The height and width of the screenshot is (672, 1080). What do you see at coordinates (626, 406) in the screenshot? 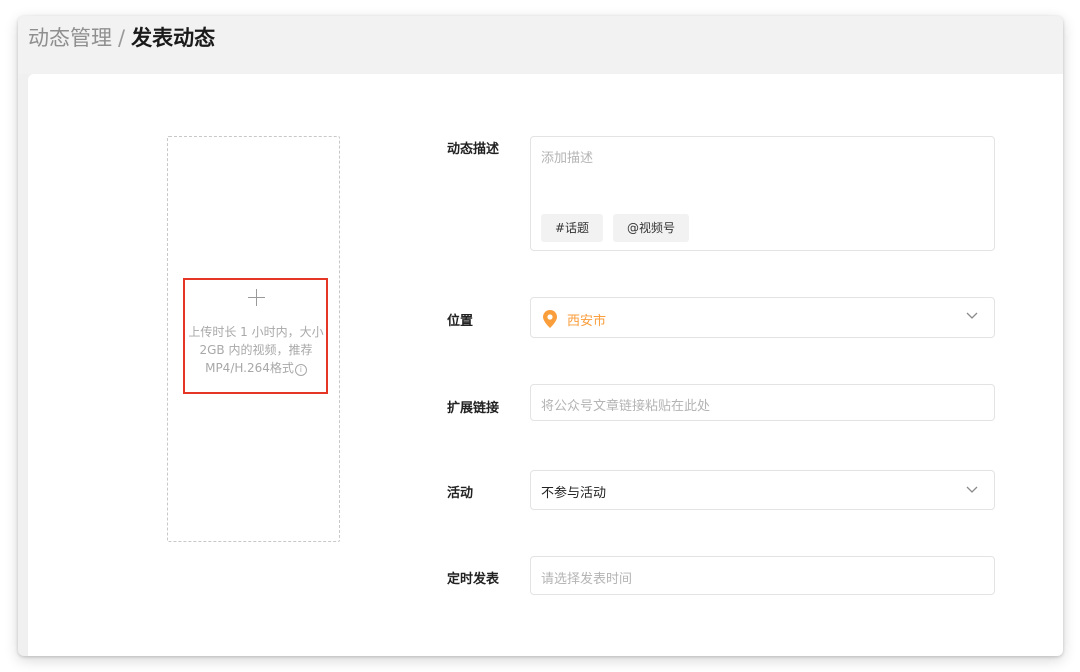
I see `extended-link-placeholder: 将公众号文章链接粘贴在此处` at bounding box center [626, 406].